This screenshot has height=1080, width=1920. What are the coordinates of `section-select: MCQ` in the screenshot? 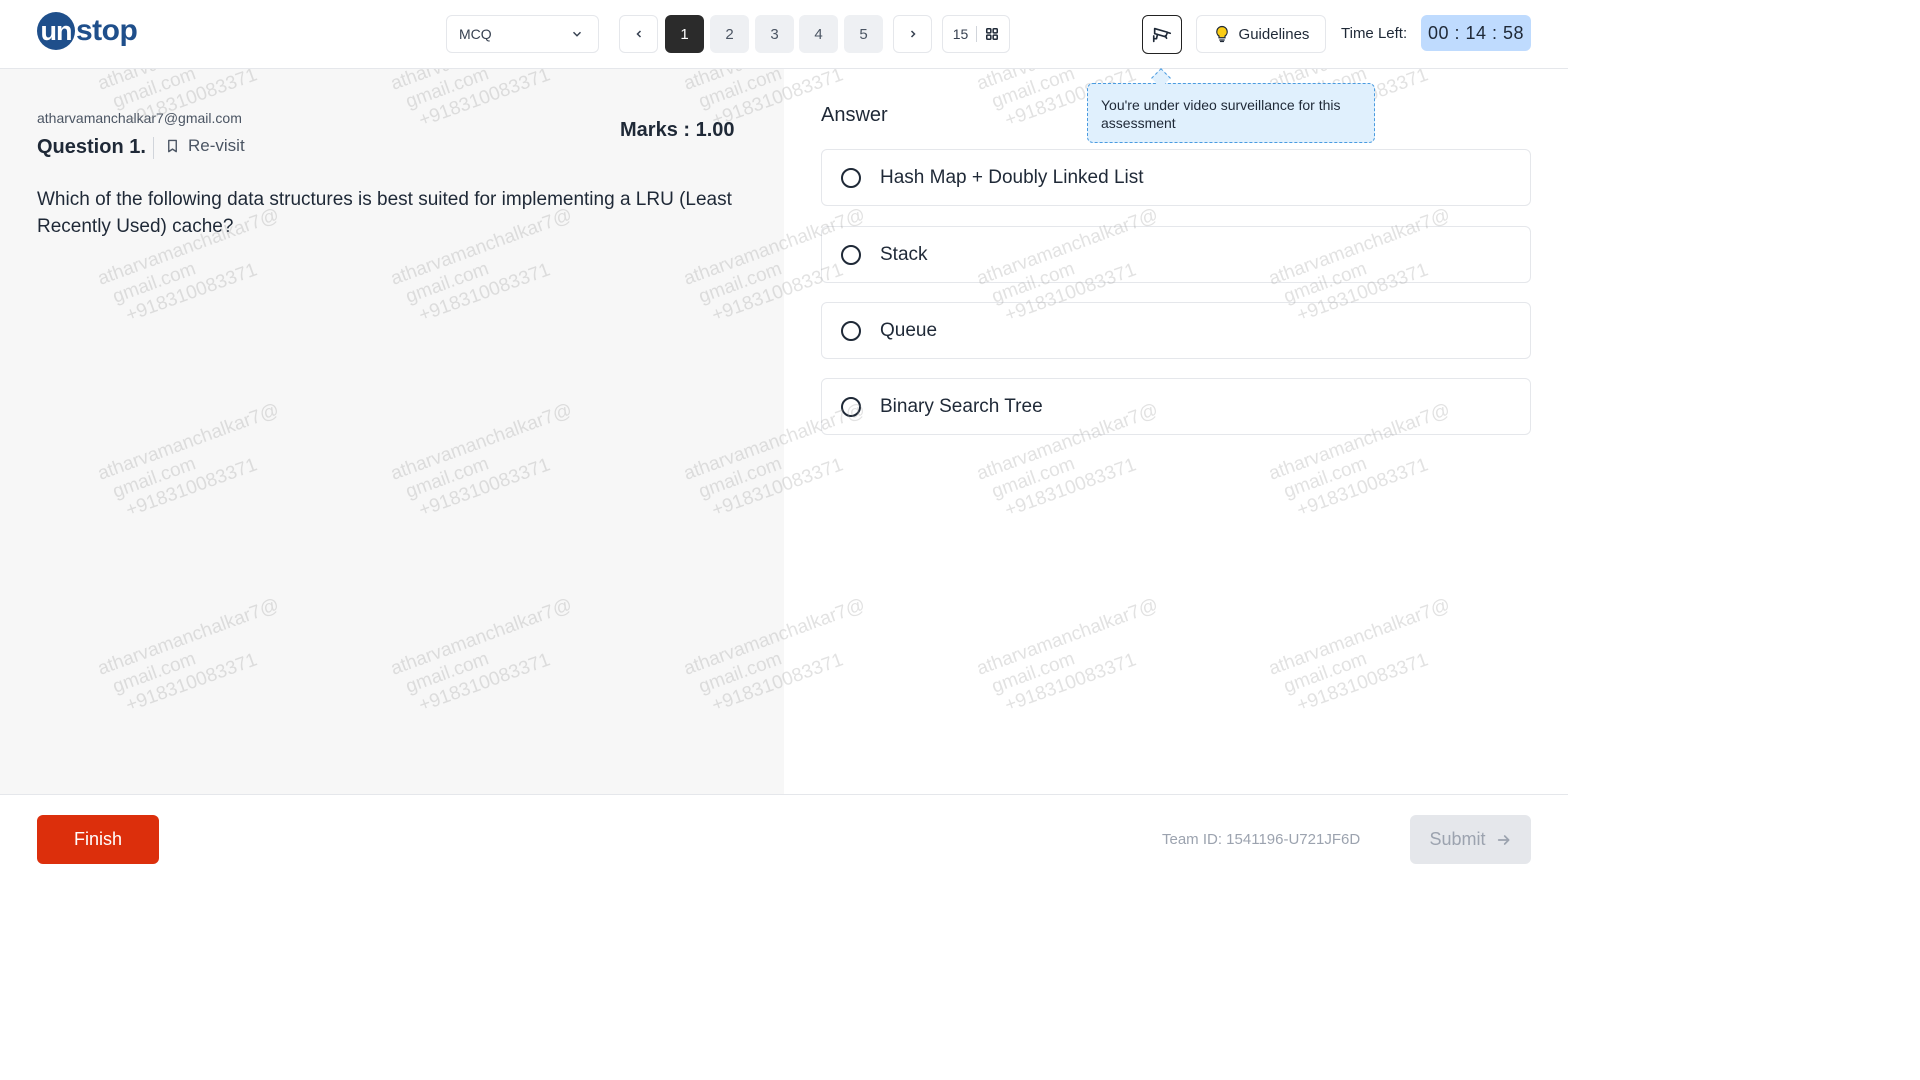 It's located at (522, 34).